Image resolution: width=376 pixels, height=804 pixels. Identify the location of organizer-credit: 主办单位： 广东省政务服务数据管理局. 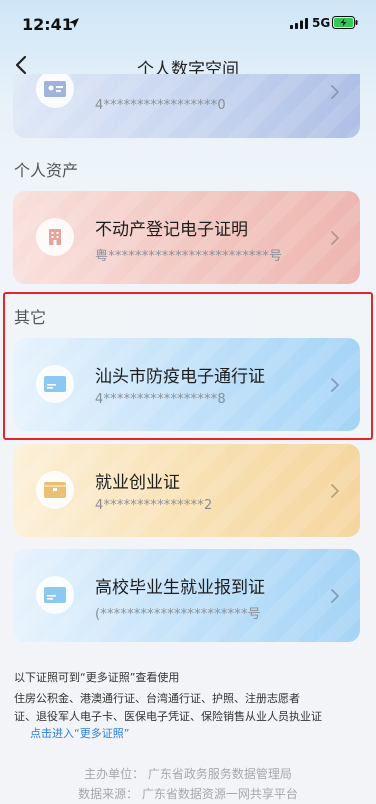
(188, 774).